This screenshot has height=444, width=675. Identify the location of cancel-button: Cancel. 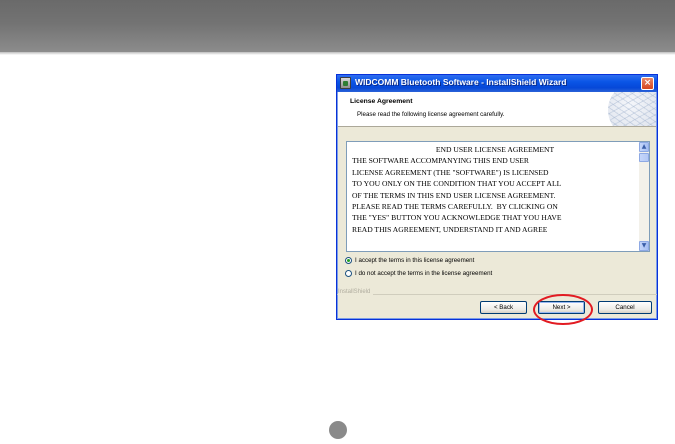
(625, 307).